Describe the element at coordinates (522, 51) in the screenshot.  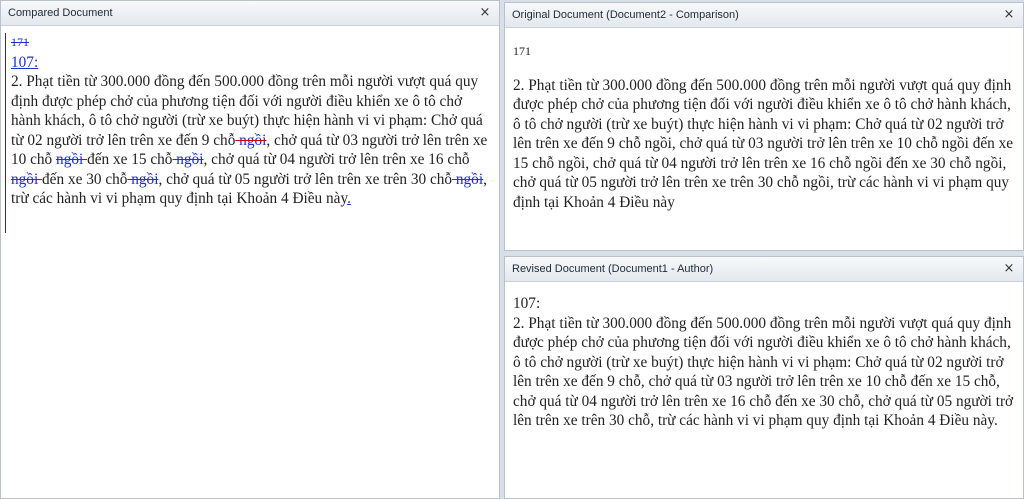
I see `original-line-number: 171` at that location.